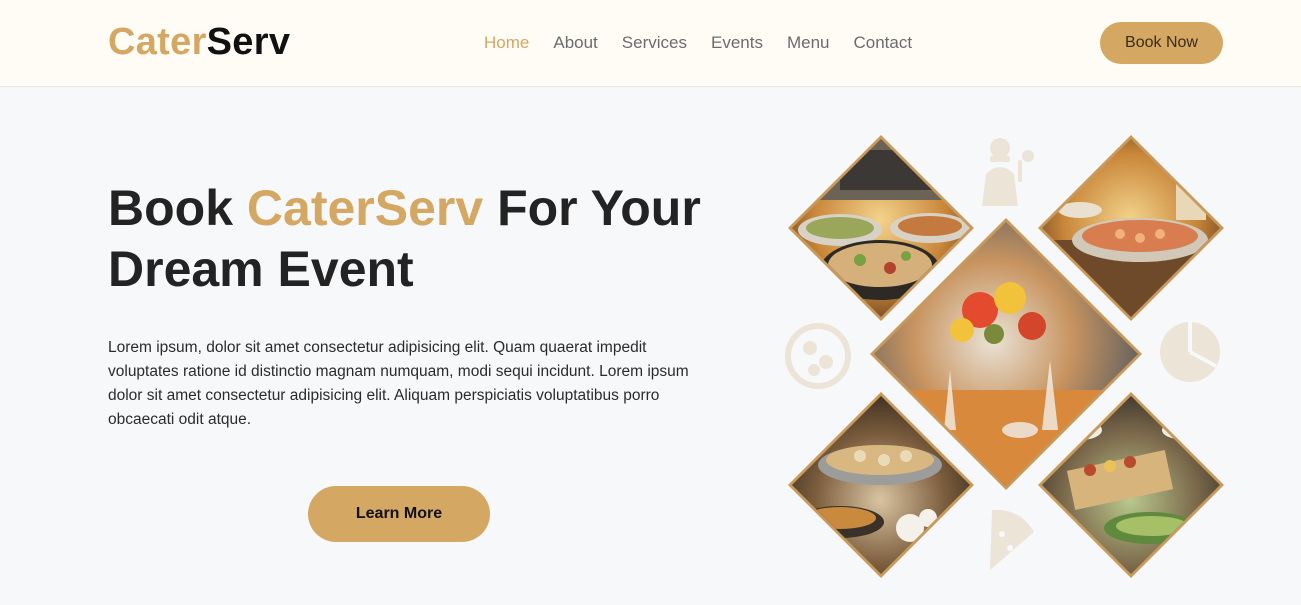 Image resolution: width=1301 pixels, height=605 pixels. I want to click on hero-title-accent: CaterServ, so click(365, 208).